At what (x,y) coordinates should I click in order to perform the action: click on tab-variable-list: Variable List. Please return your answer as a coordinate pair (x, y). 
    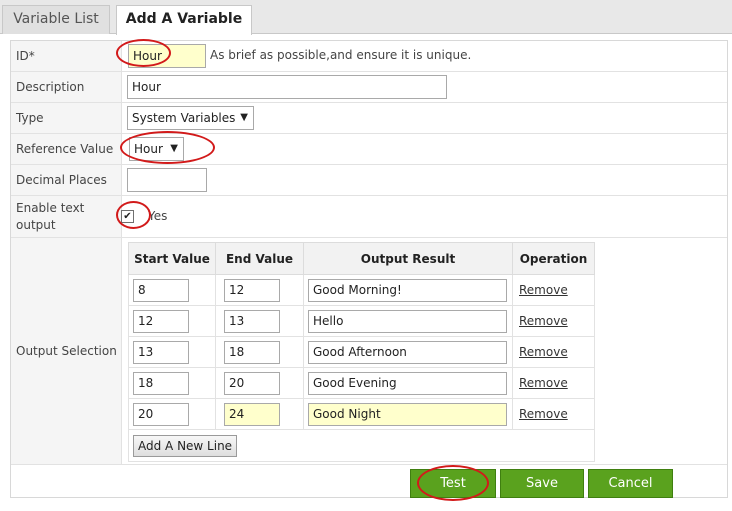
    Looking at the image, I should click on (56, 19).